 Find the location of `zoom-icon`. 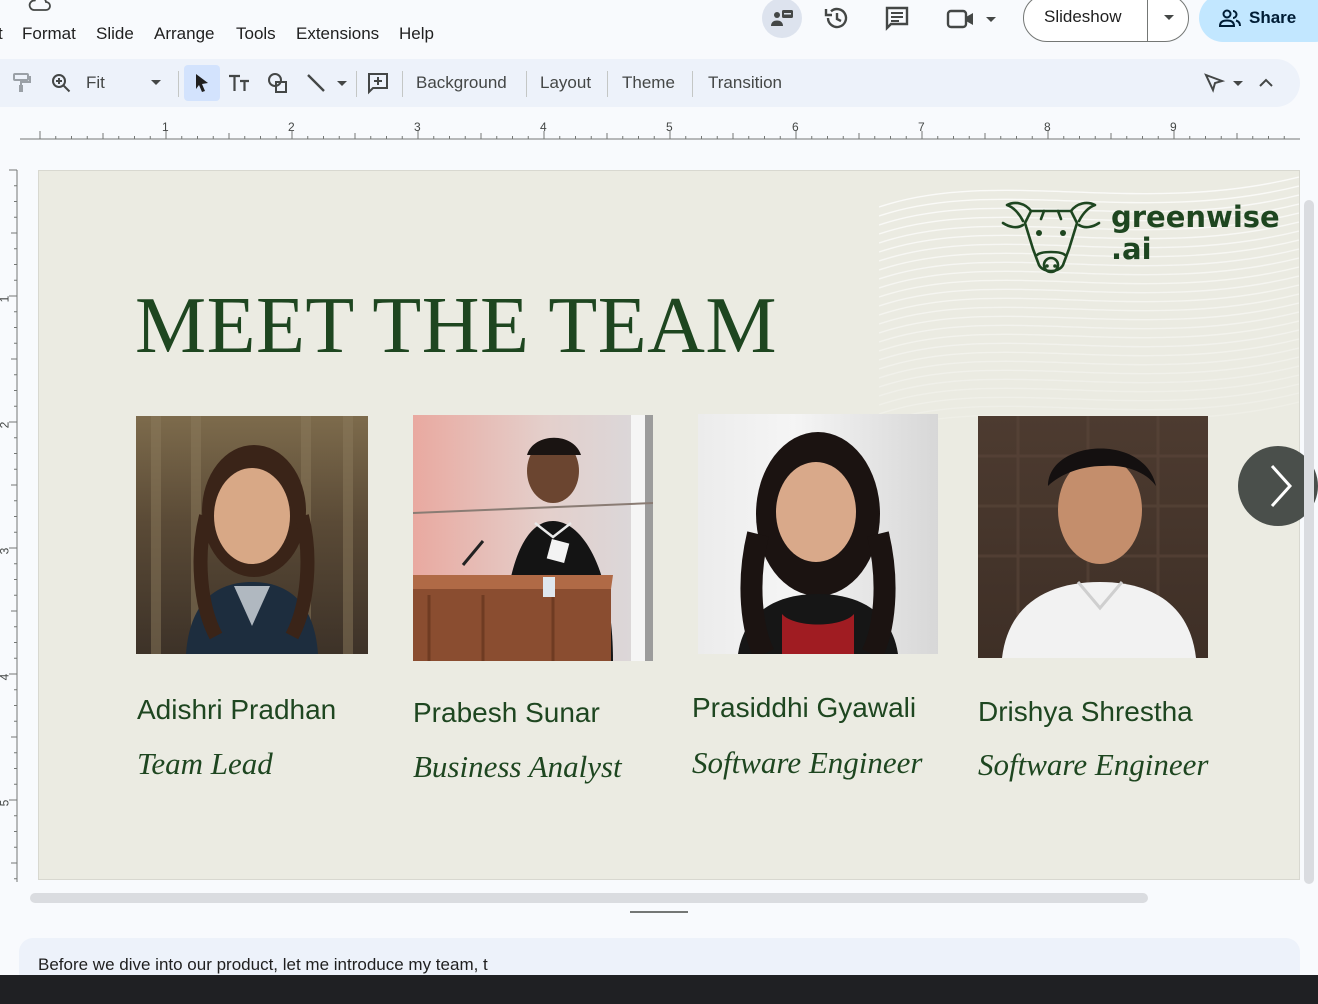

zoom-icon is located at coordinates (61, 83).